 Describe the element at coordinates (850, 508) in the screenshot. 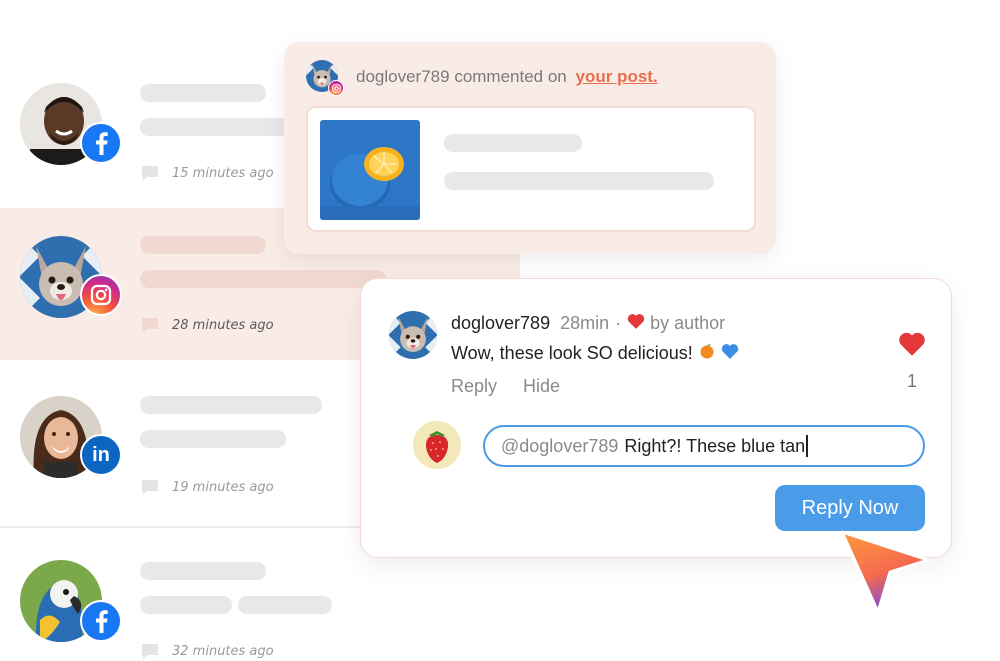

I see `reply-now-button: Reply Now` at that location.